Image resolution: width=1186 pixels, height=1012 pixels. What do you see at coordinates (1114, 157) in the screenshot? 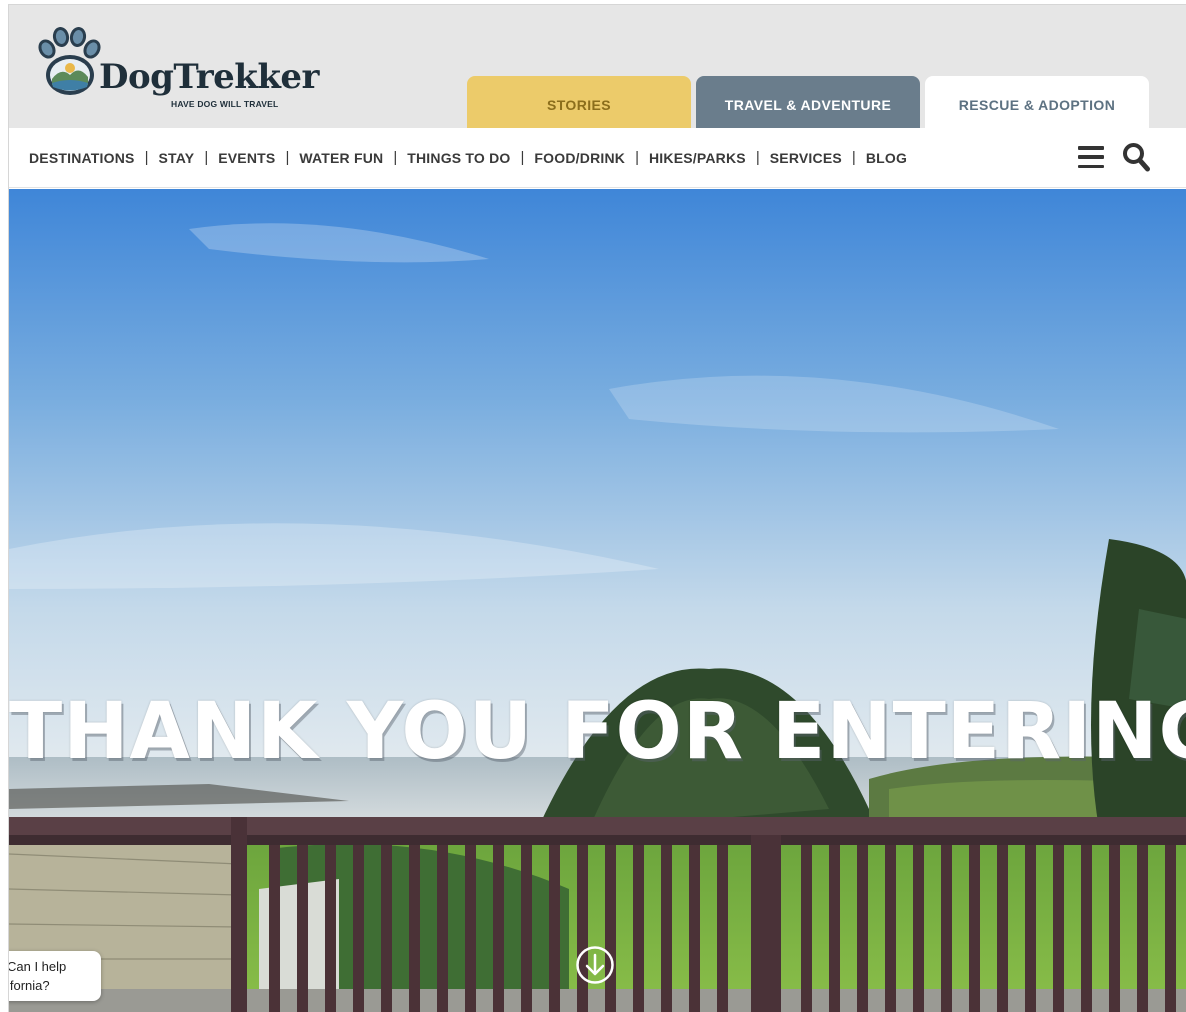
I see `nav-icons` at bounding box center [1114, 157].